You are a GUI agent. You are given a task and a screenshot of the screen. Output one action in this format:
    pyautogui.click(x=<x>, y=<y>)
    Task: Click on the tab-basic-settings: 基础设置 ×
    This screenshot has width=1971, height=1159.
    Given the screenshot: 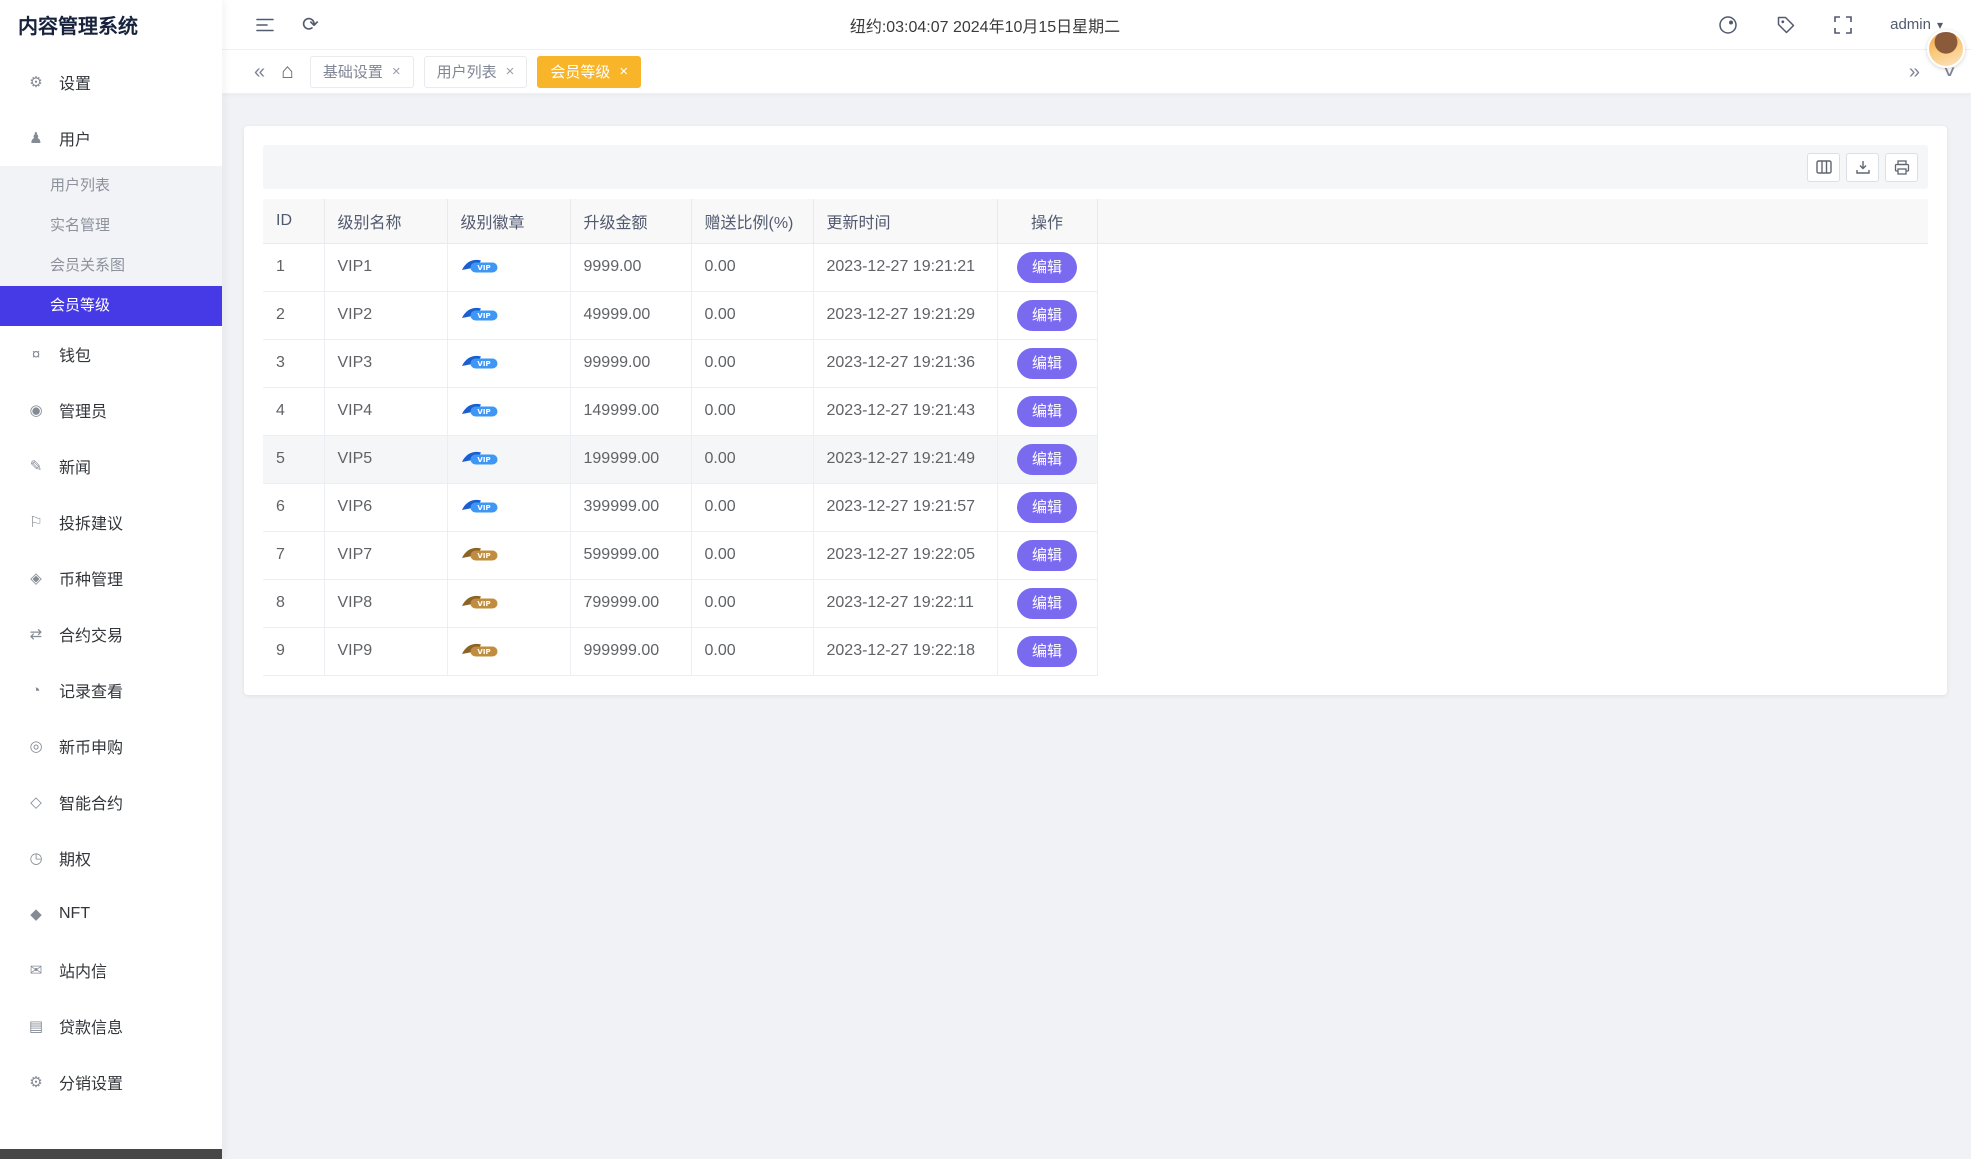 What is the action you would take?
    pyautogui.click(x=361, y=71)
    